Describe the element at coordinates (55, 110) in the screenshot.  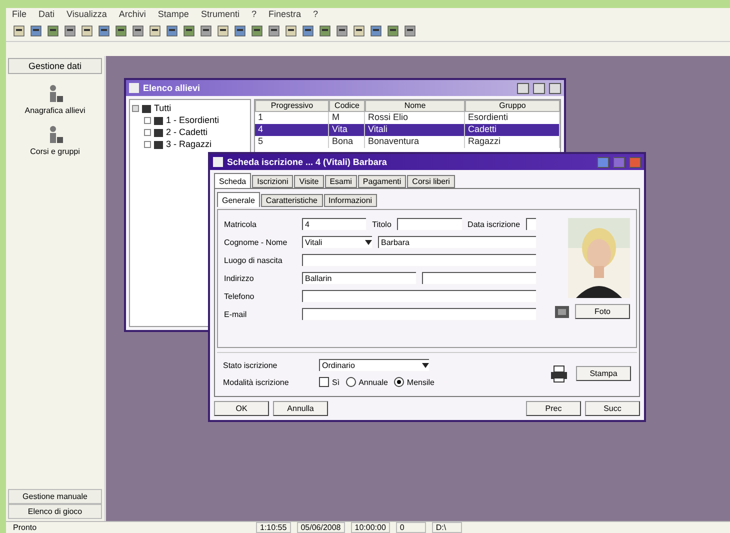
I see `sidebar-item: Anagrafica allievi` at that location.